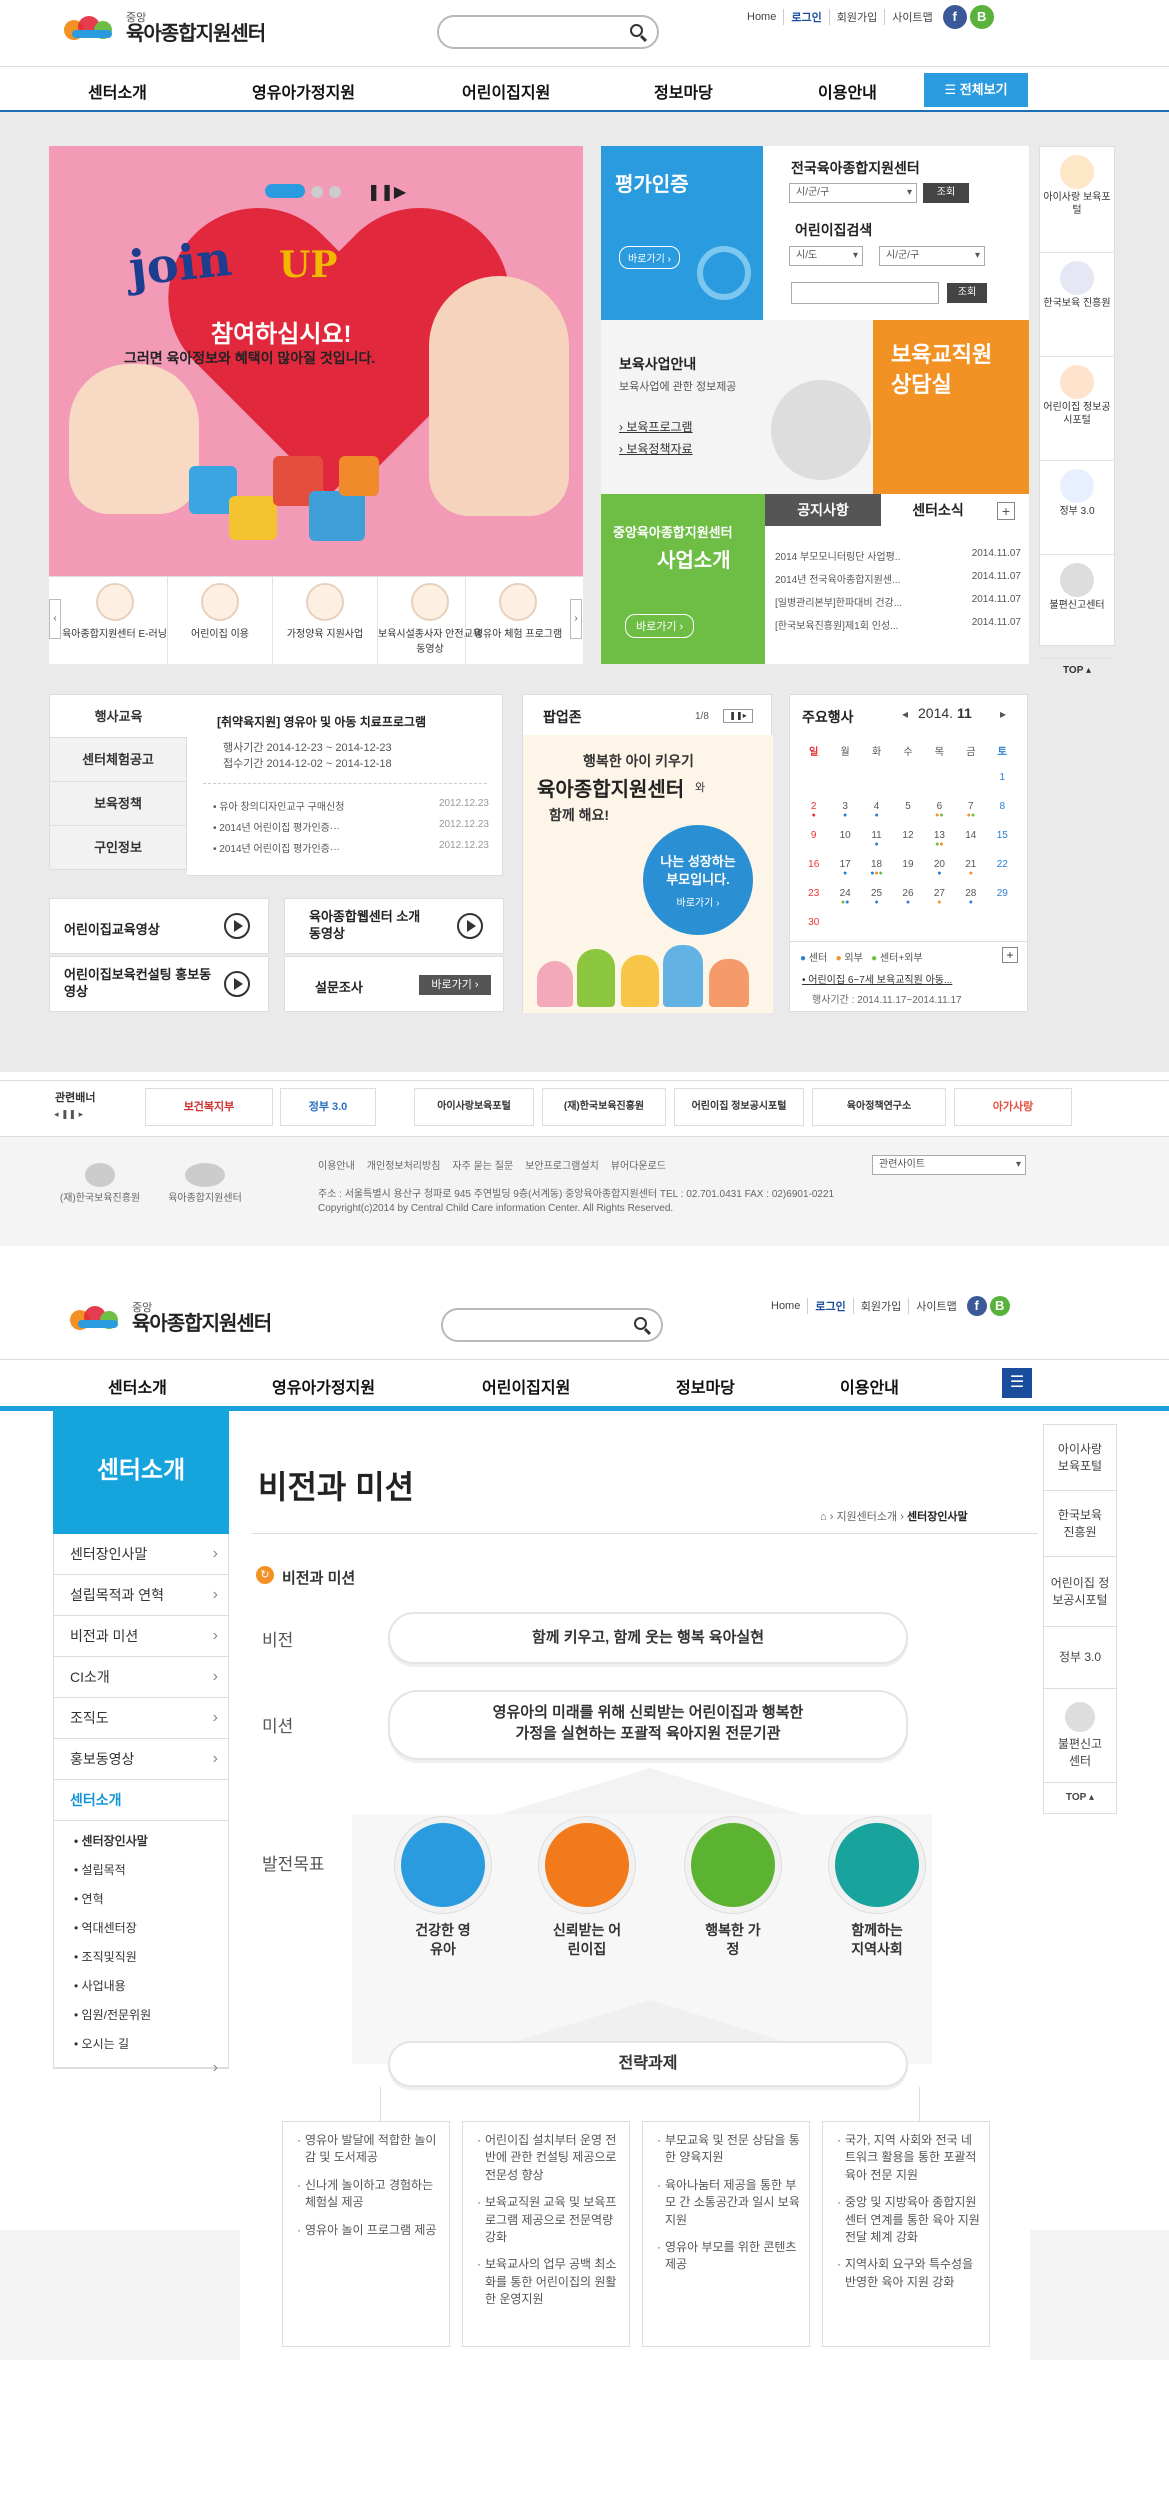 This screenshot has width=1169, height=2500. I want to click on tab-notice: 공지사항, so click(823, 510).